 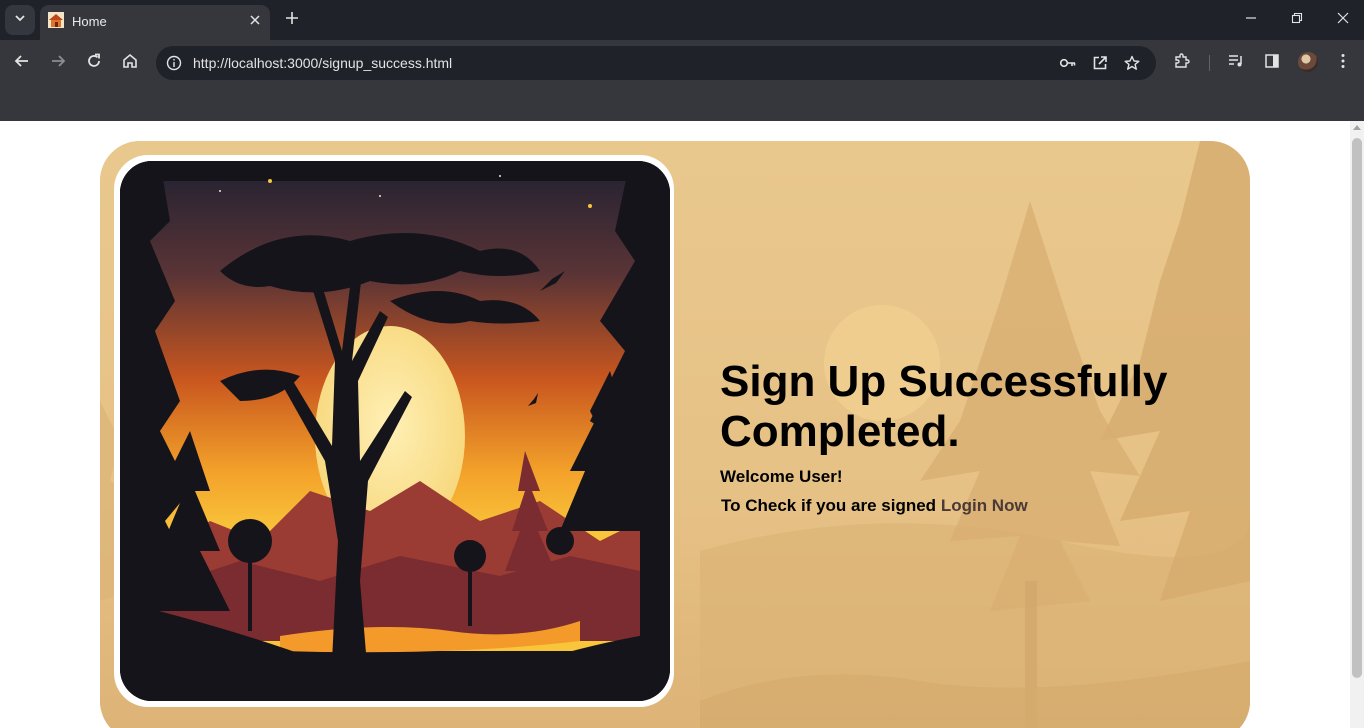 What do you see at coordinates (1357, 127) in the screenshot?
I see `scroll-up-arrow-icon` at bounding box center [1357, 127].